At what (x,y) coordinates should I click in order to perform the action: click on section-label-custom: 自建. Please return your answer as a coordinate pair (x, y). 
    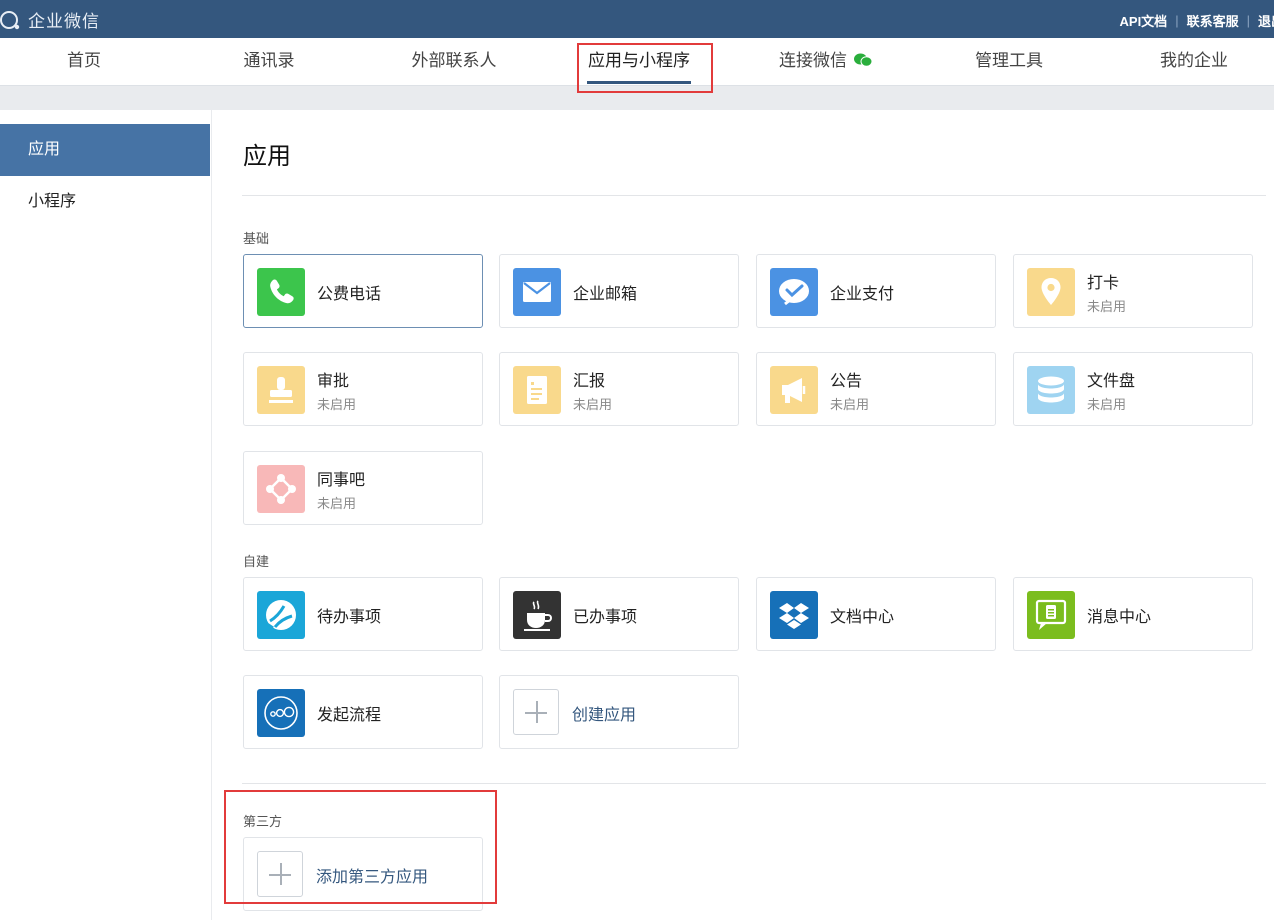
    Looking at the image, I should click on (256, 561).